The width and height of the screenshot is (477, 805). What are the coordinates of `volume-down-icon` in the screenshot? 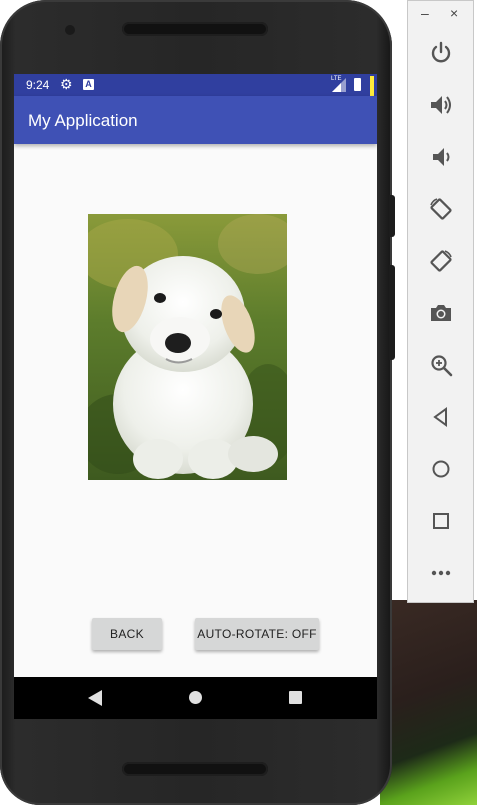 It's located at (441, 157).